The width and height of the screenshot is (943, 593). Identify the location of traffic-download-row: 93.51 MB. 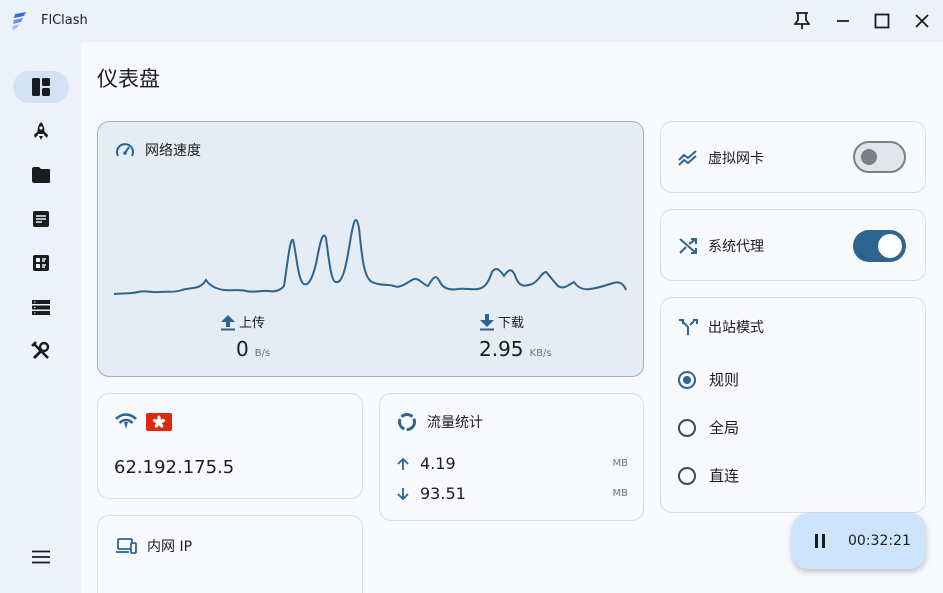
(512, 493).